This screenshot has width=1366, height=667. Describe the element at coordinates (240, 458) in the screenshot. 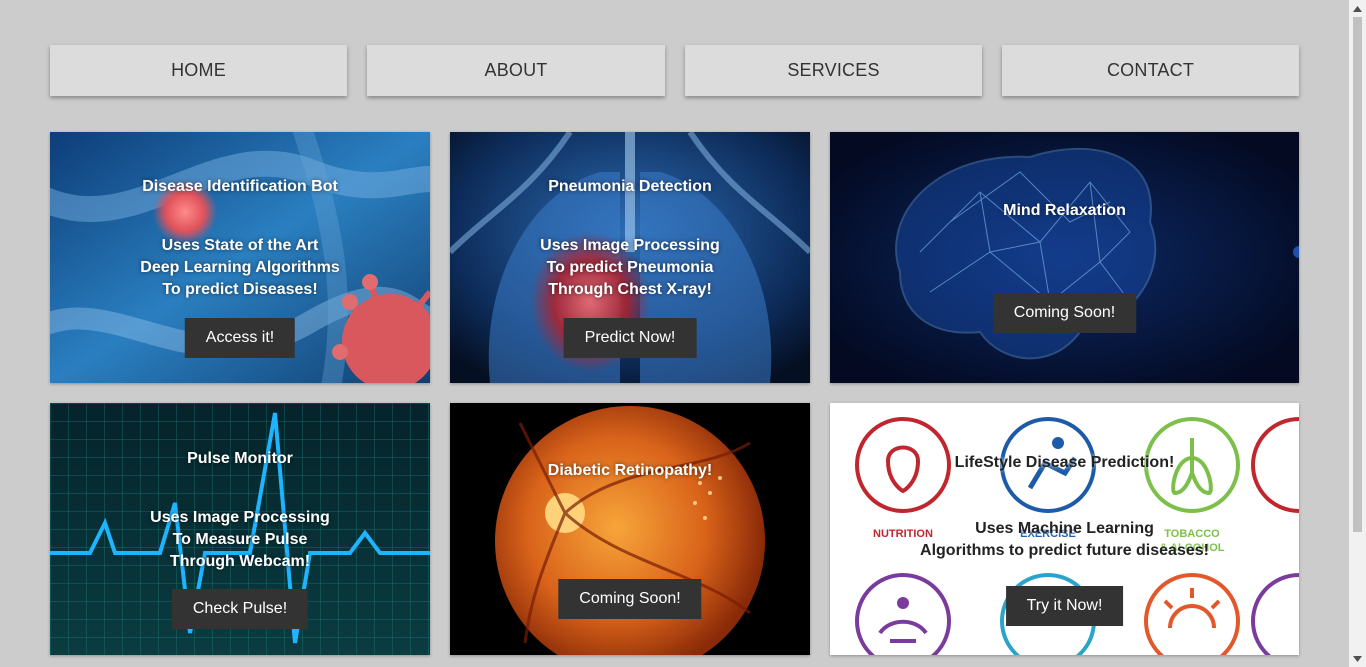

I see `card-title: Pulse Monitor` at that location.